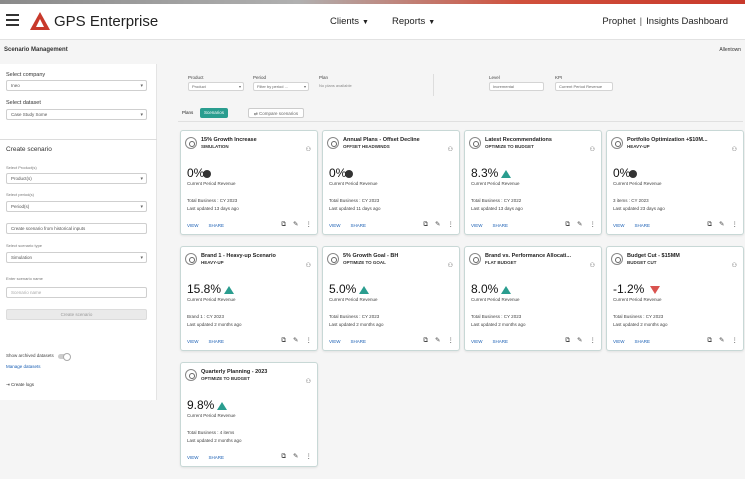  Describe the element at coordinates (516, 86) in the screenshot. I see `filter-level-select: Incremental` at that location.